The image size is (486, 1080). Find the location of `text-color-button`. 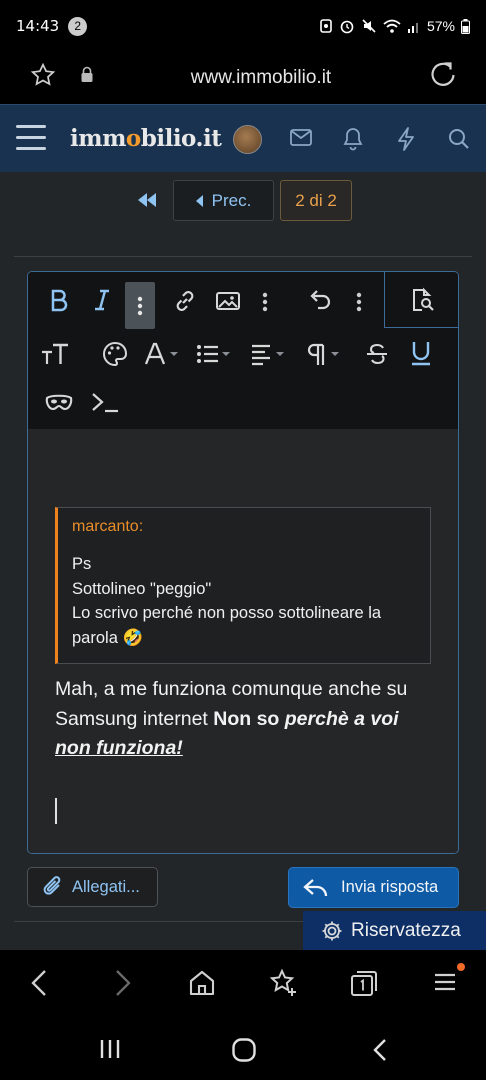

text-color-button is located at coordinates (115, 354).